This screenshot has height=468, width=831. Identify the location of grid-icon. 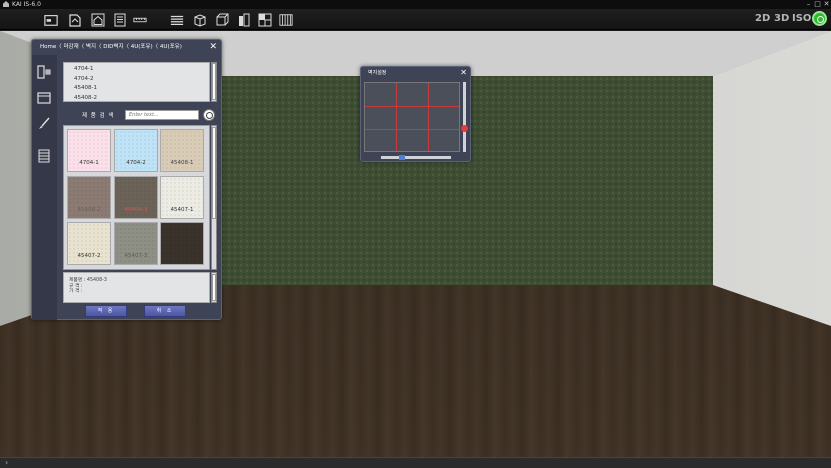
(287, 19).